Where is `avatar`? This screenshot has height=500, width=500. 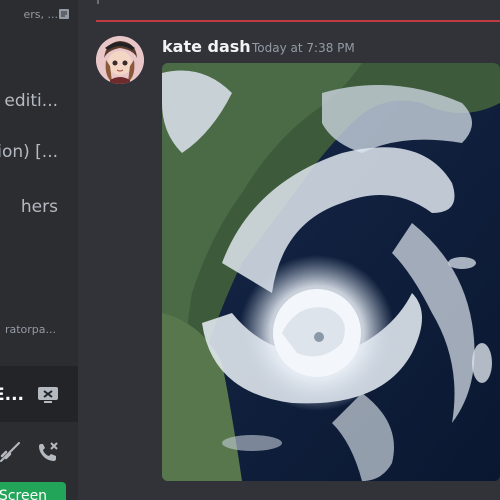
avatar is located at coordinates (120, 60).